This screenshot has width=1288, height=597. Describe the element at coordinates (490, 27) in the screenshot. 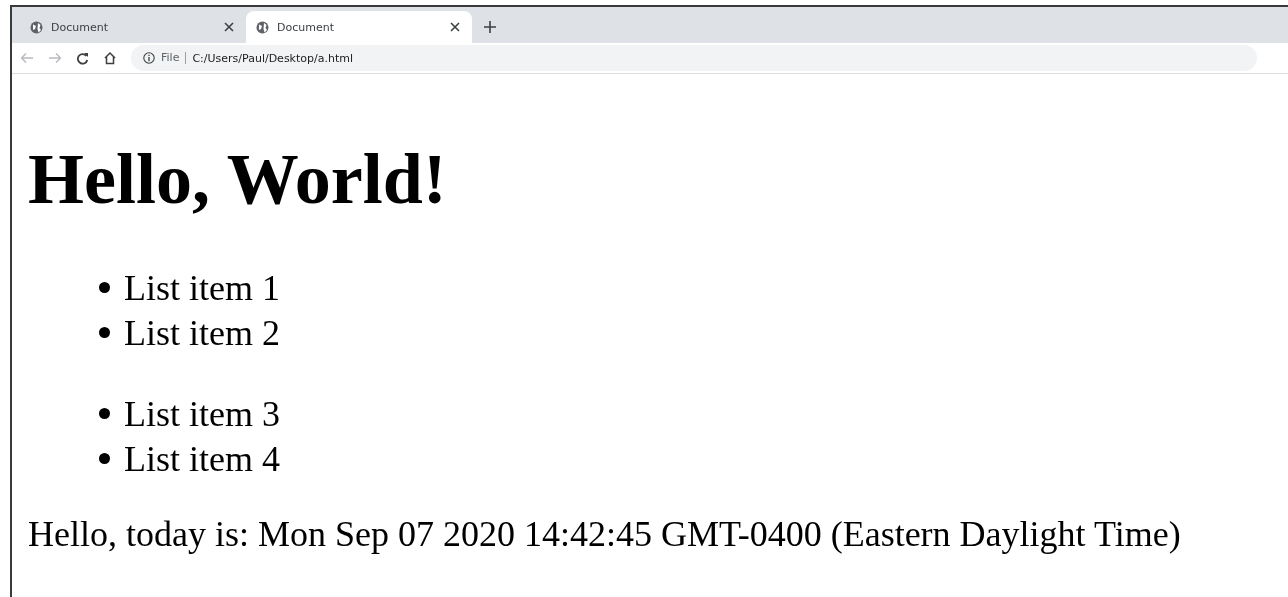

I see `new-tab-icon` at that location.